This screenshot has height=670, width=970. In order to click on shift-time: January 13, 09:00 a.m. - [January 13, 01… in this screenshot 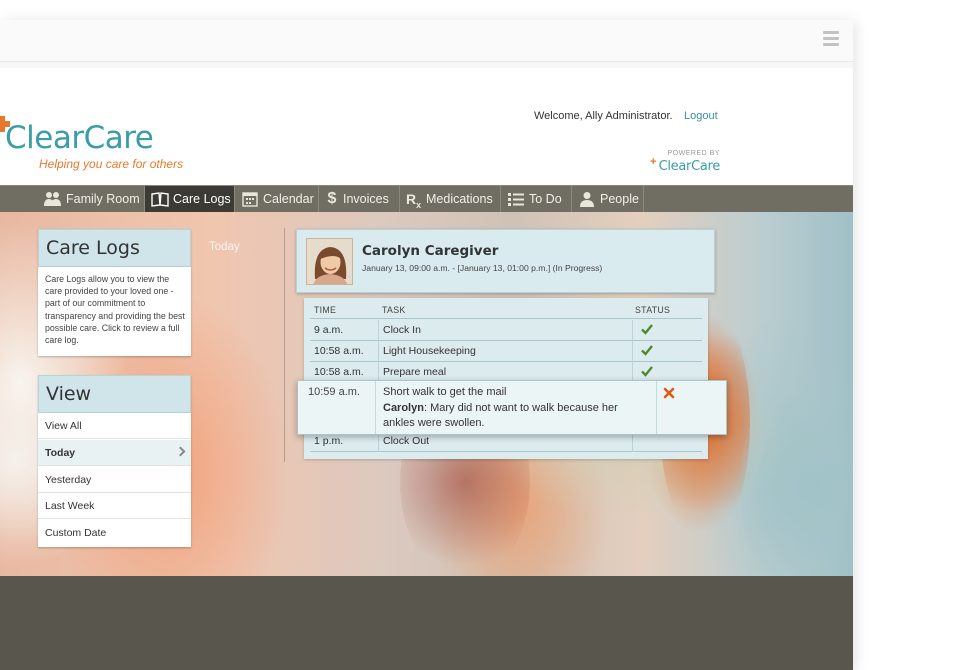, I will do `click(482, 268)`.